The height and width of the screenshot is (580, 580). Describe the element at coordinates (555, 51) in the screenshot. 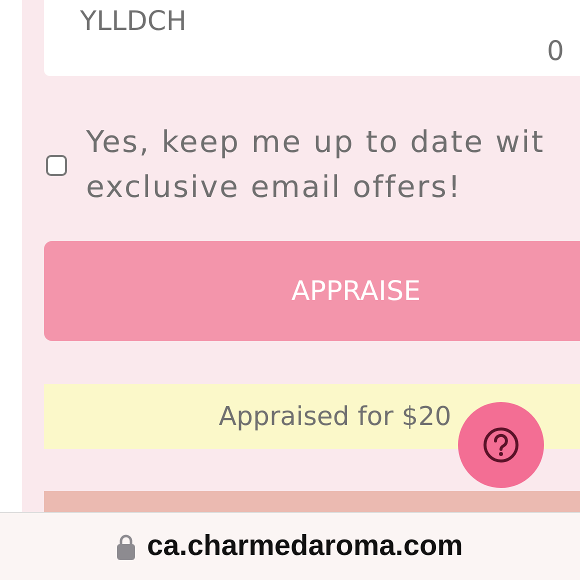

I see `count-text: 0` at that location.